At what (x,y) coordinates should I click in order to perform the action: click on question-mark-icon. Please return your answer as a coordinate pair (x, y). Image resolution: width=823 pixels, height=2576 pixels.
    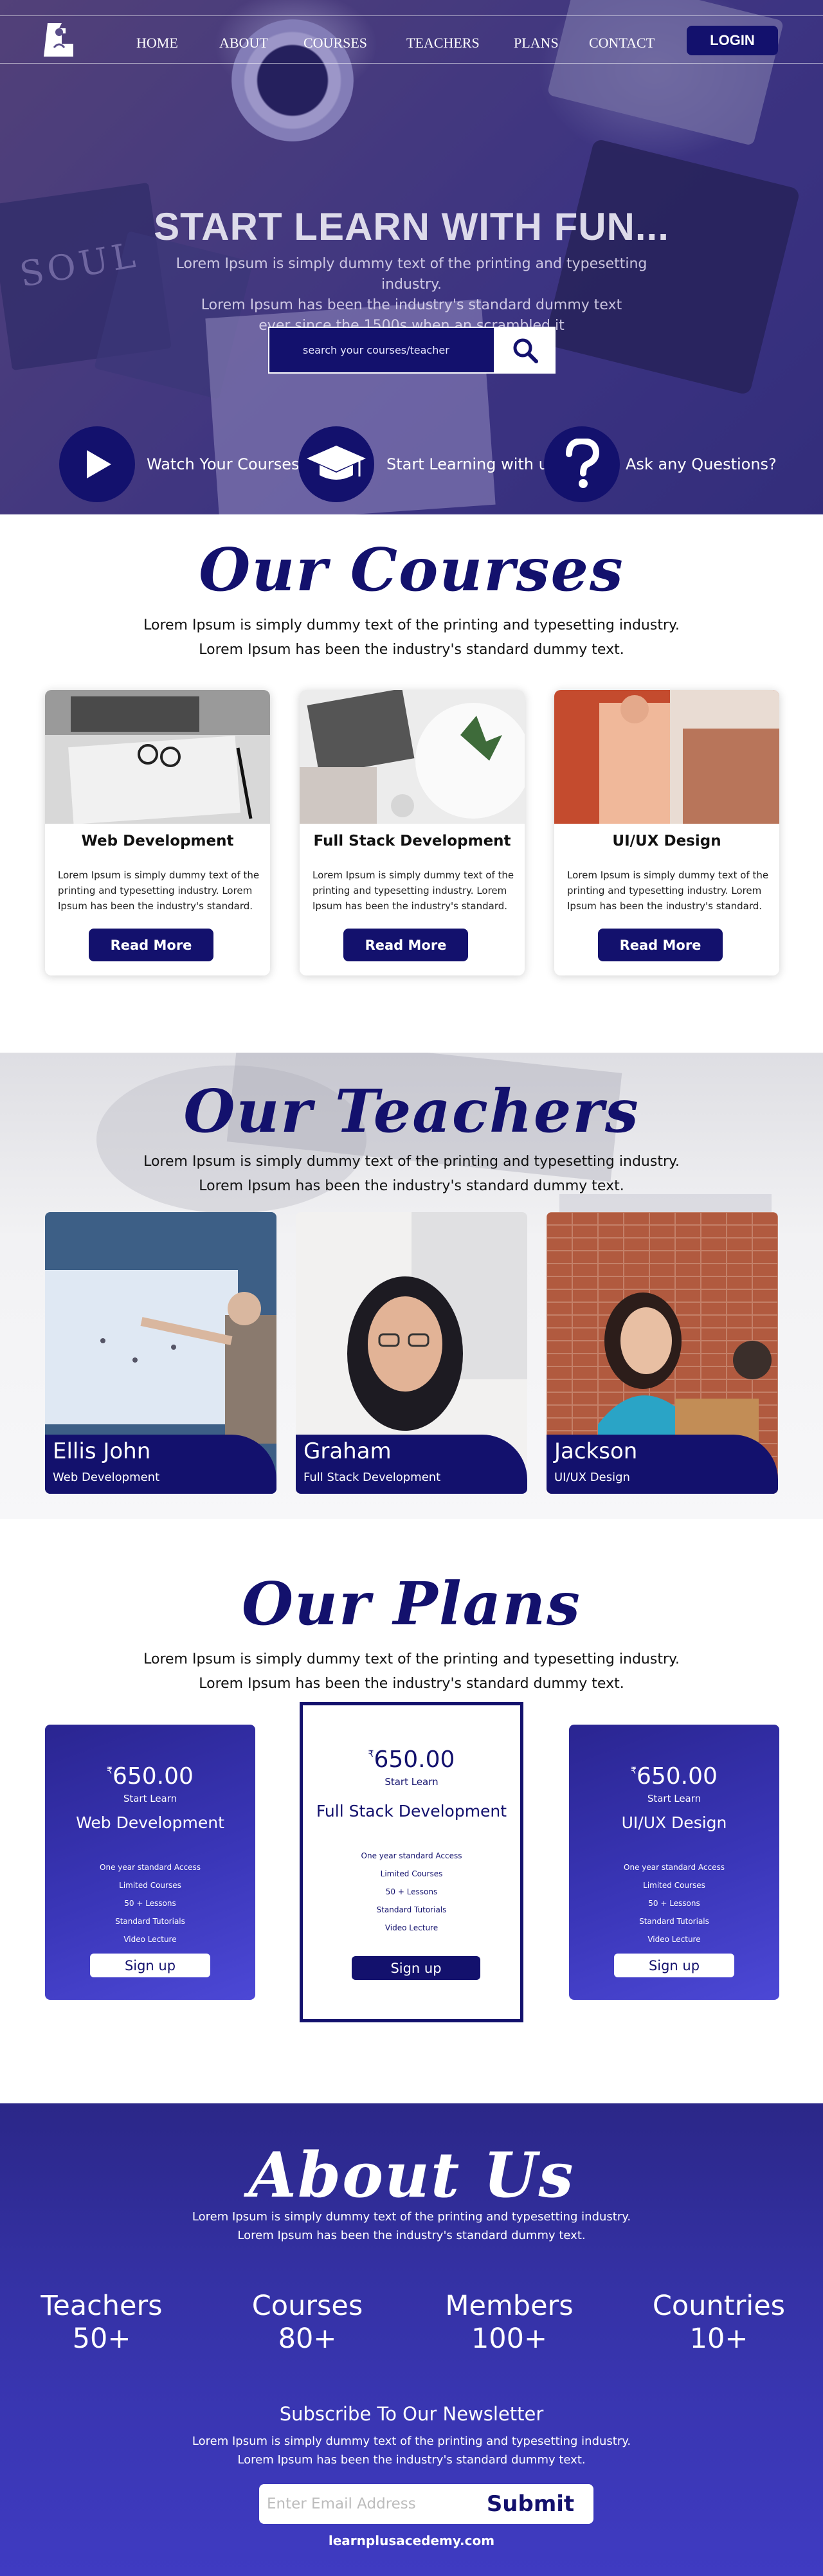
    Looking at the image, I should click on (583, 463).